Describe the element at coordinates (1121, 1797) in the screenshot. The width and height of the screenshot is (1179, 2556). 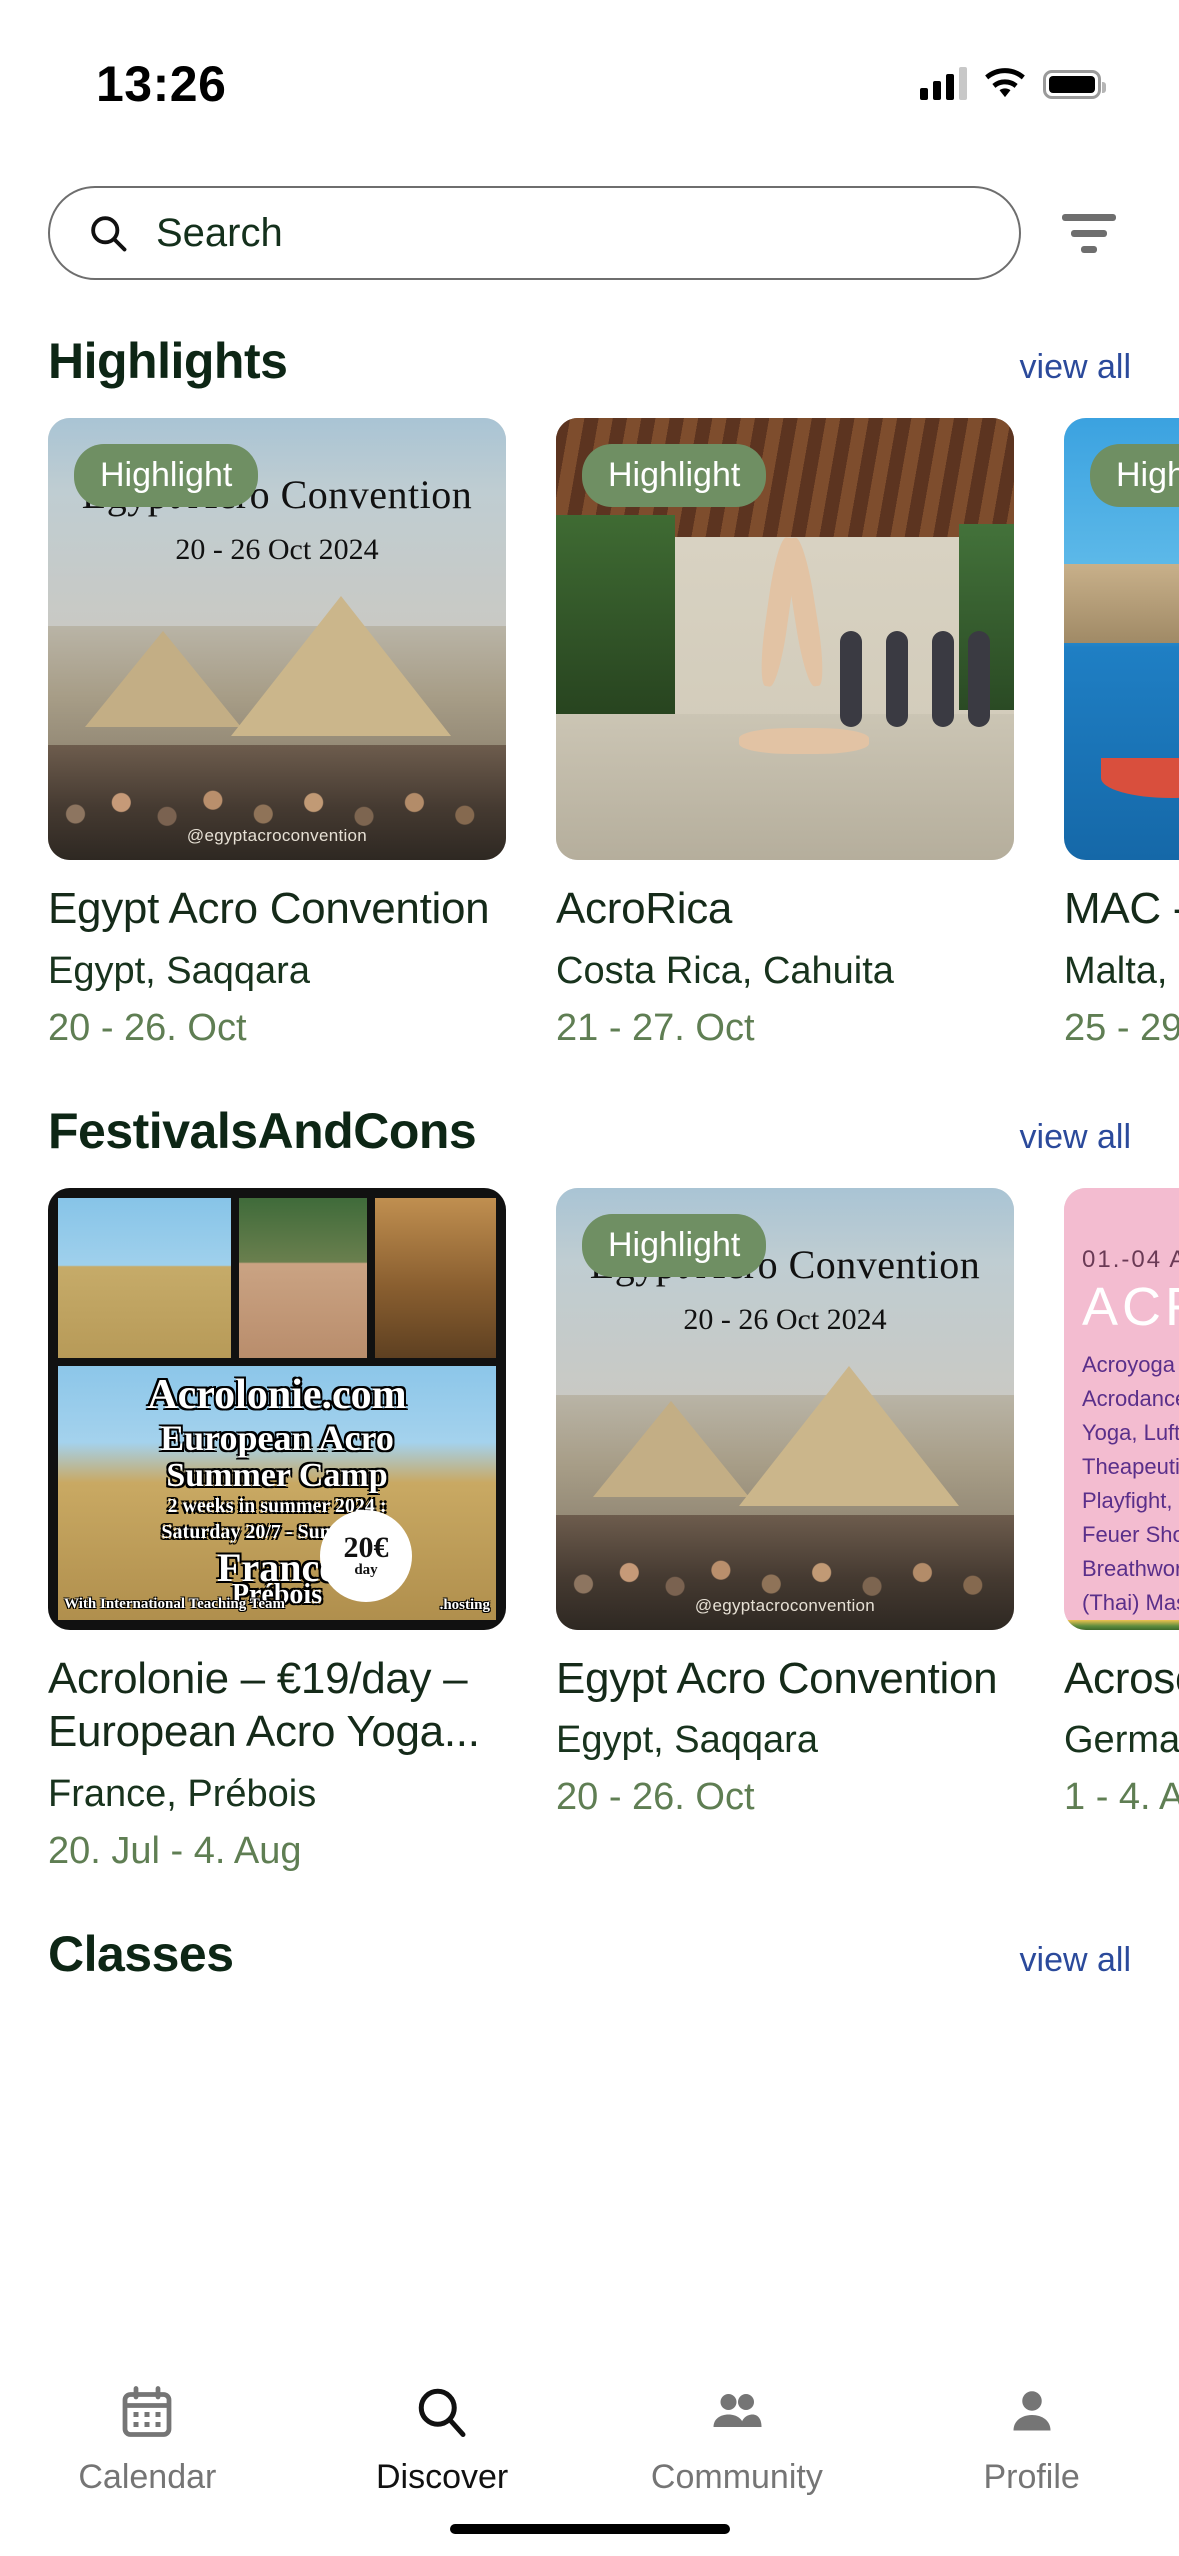
I see `event-date: 1 - 4. Au` at that location.